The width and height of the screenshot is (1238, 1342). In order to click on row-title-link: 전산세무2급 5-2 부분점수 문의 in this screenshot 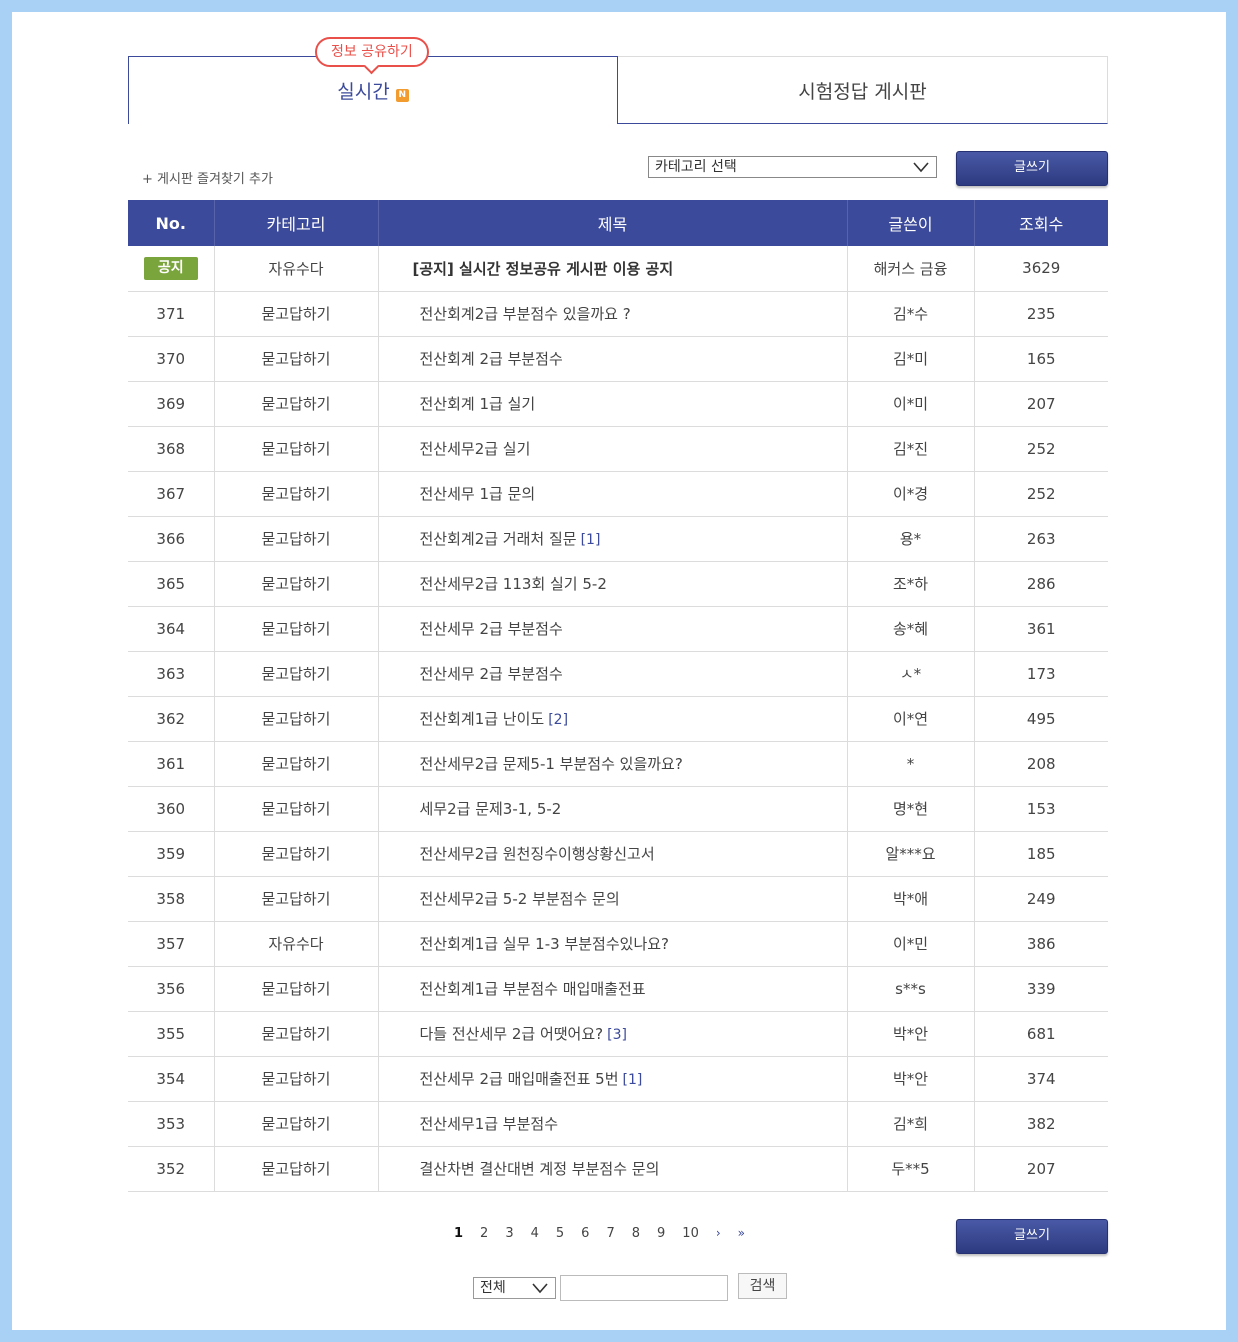, I will do `click(612, 899)`.